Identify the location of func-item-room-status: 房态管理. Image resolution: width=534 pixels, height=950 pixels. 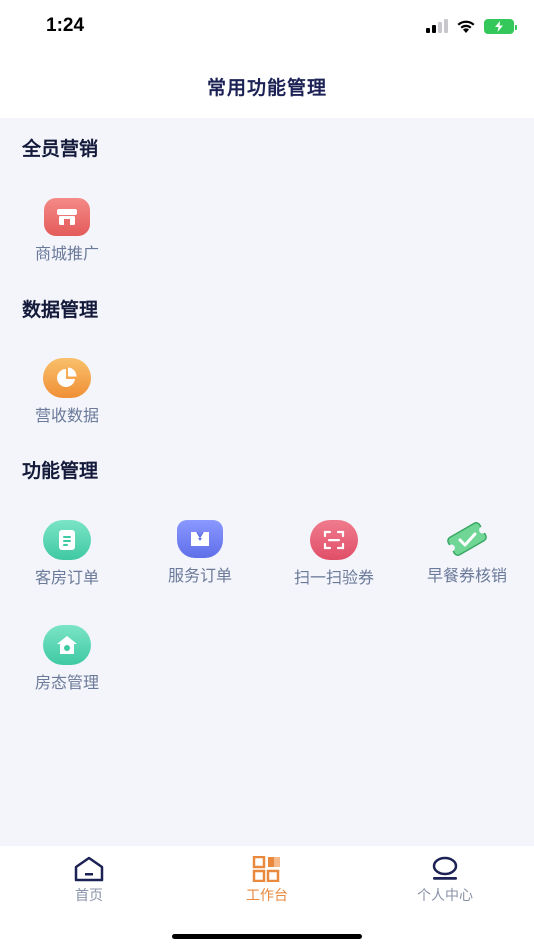
(67, 665).